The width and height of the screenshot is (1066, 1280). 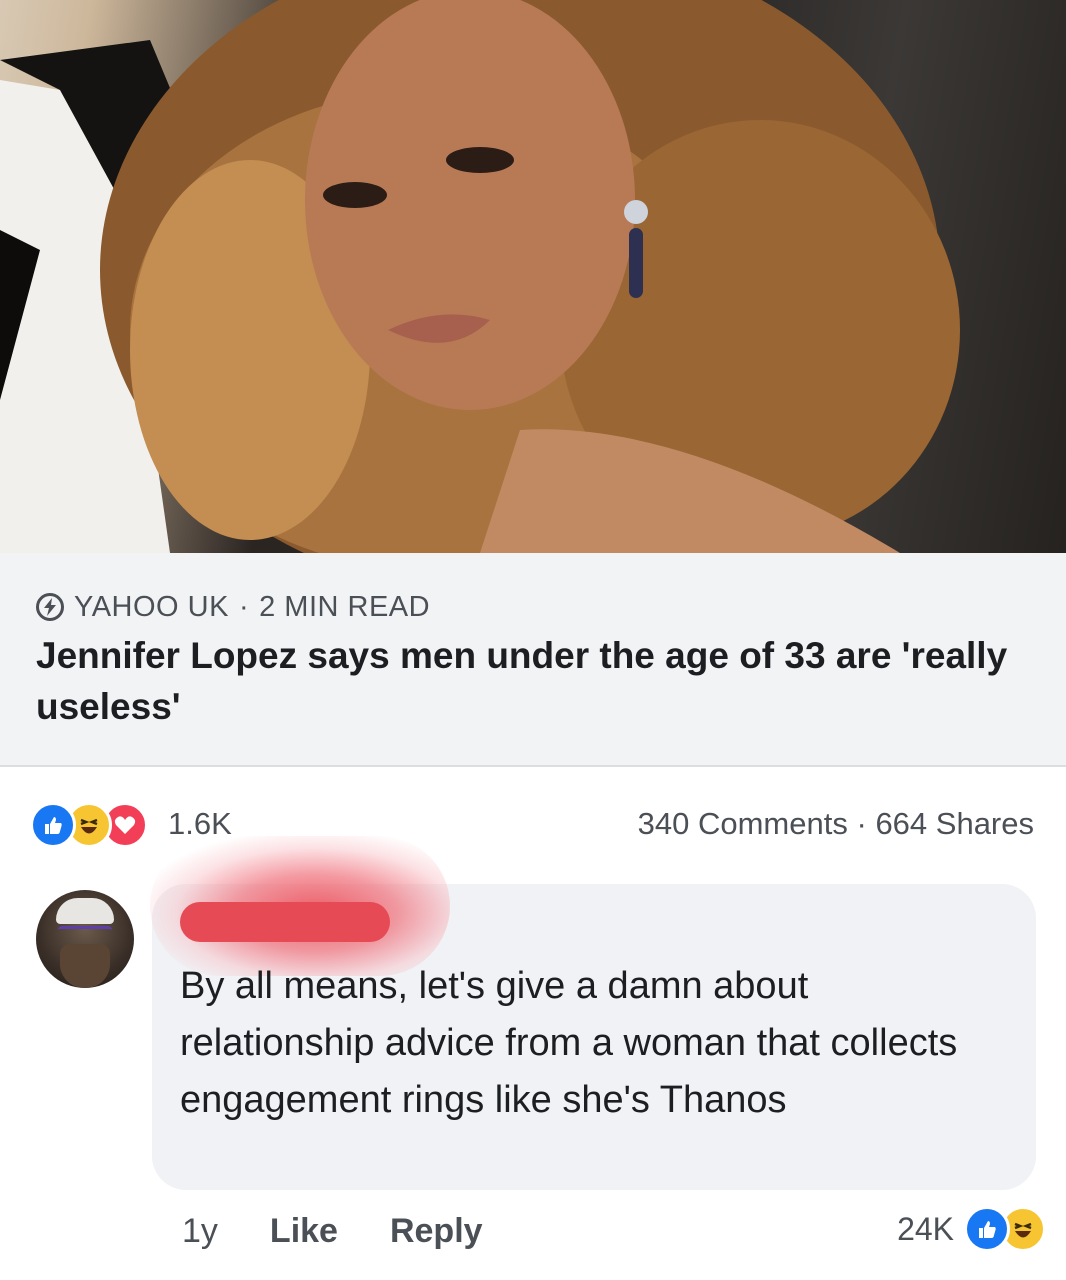 I want to click on comment-actions: 1y Like Reply, so click(x=332, y=1231).